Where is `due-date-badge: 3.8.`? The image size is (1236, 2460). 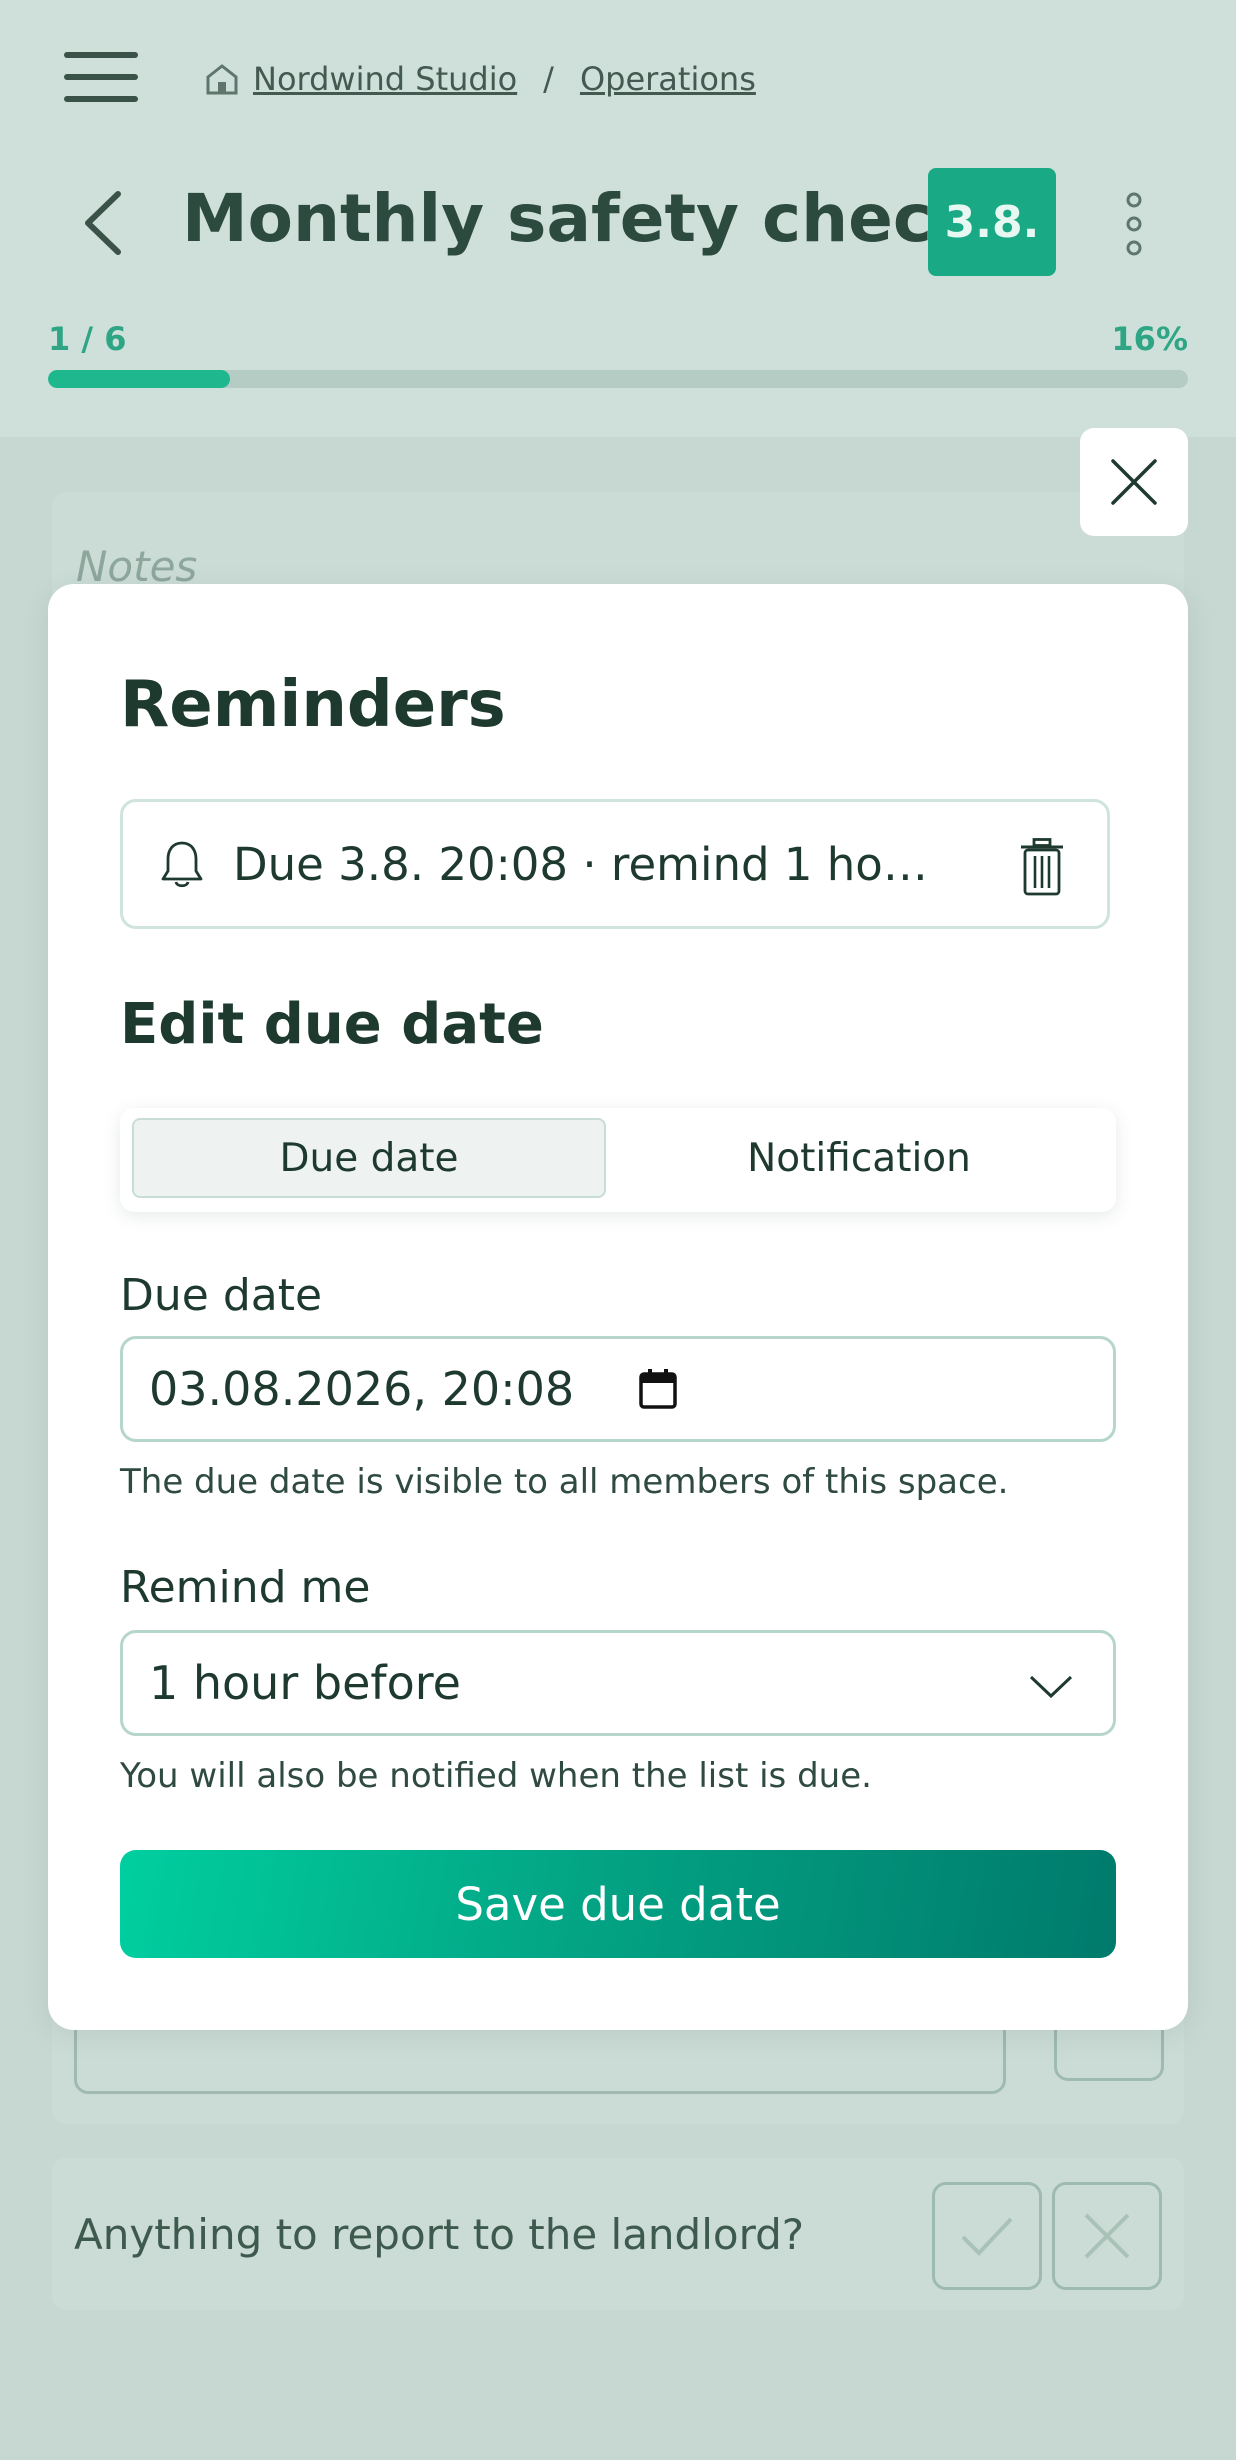 due-date-badge: 3.8. is located at coordinates (992, 222).